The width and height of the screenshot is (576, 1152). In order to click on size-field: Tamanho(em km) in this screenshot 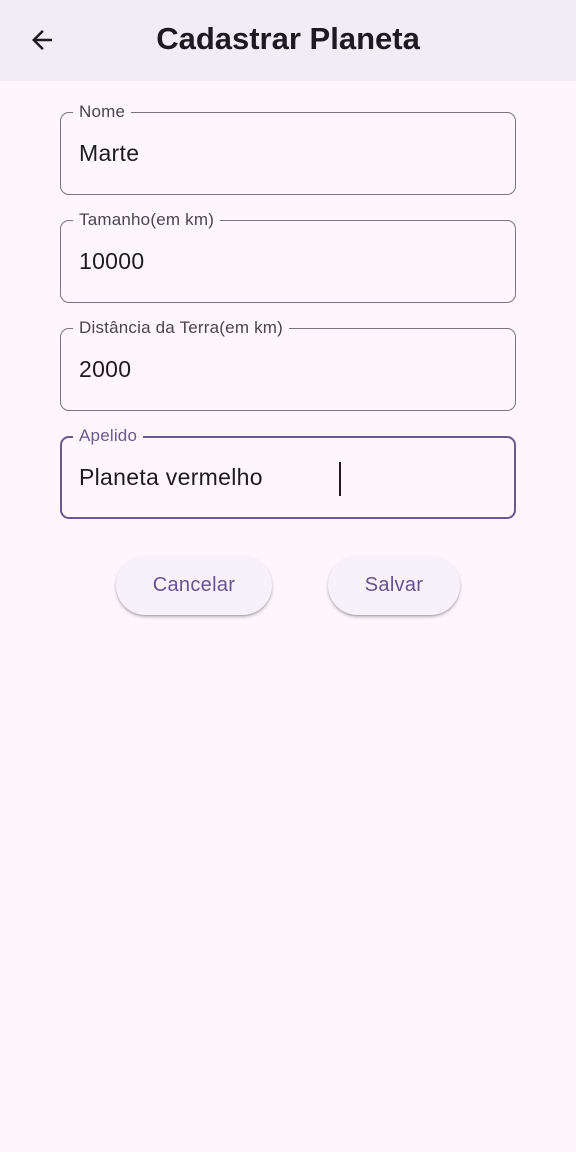, I will do `click(288, 256)`.